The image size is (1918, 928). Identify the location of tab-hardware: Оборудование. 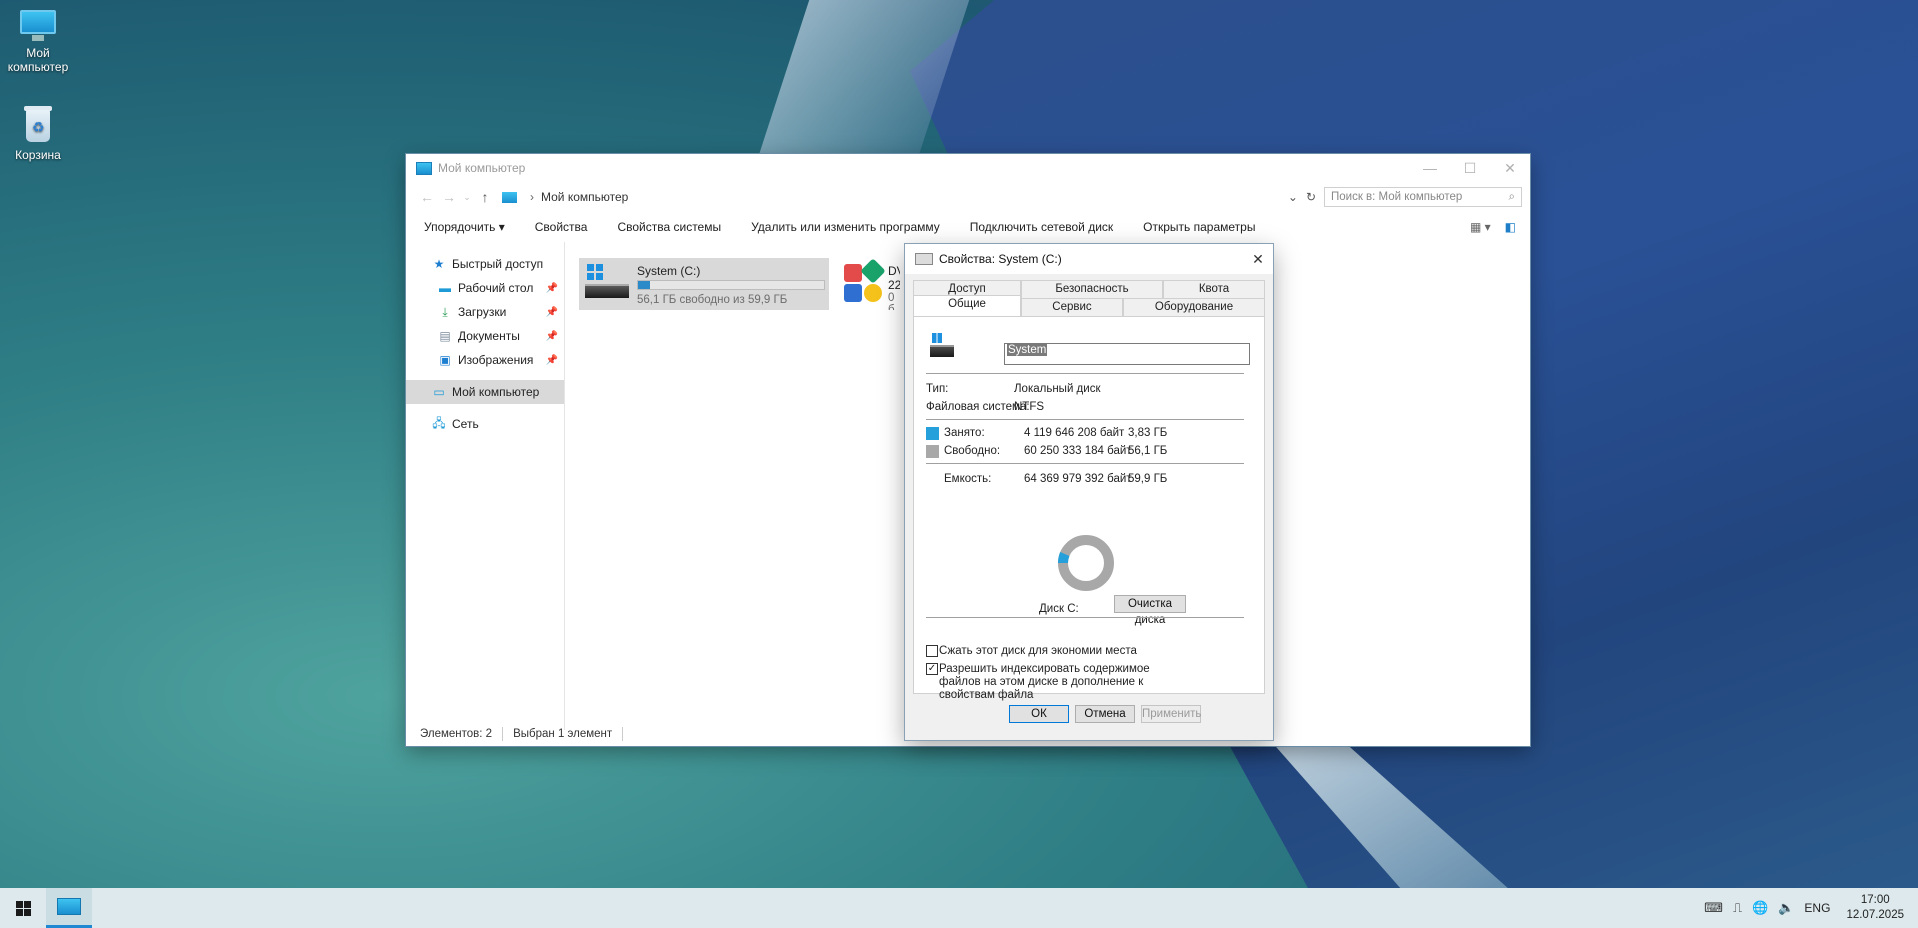
(1194, 307).